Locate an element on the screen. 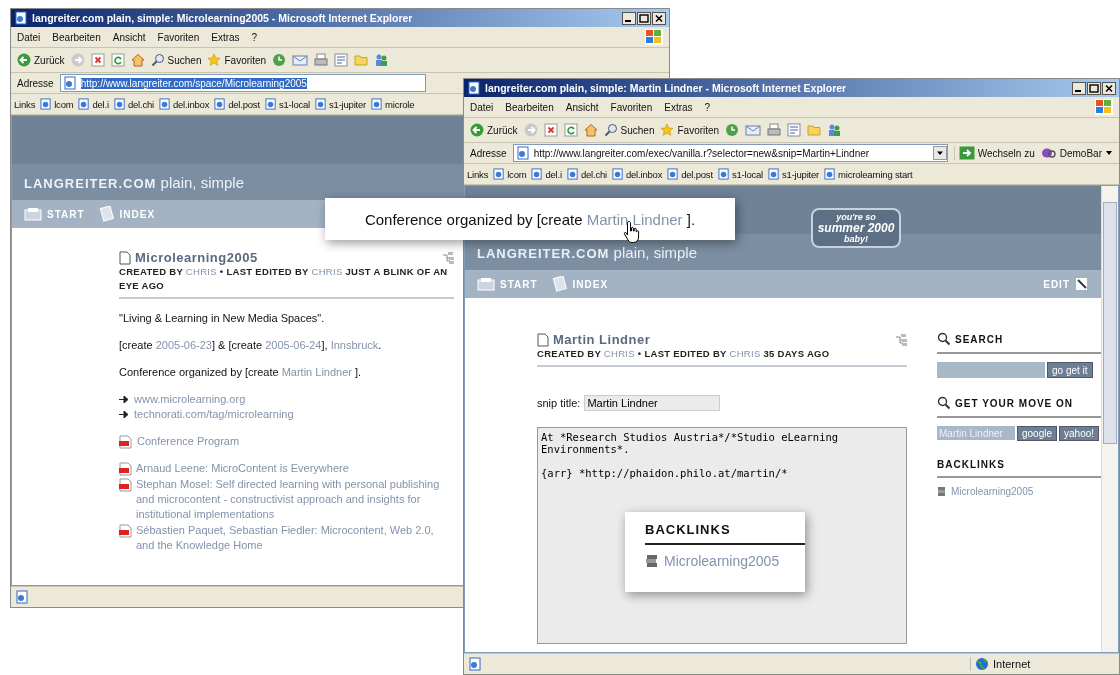 The height and width of the screenshot is (675, 1120). page-meta: CREATED BY CHRIS • LAST EDITED BY CHRIS 35 DAYS AGO is located at coordinates (722, 357).